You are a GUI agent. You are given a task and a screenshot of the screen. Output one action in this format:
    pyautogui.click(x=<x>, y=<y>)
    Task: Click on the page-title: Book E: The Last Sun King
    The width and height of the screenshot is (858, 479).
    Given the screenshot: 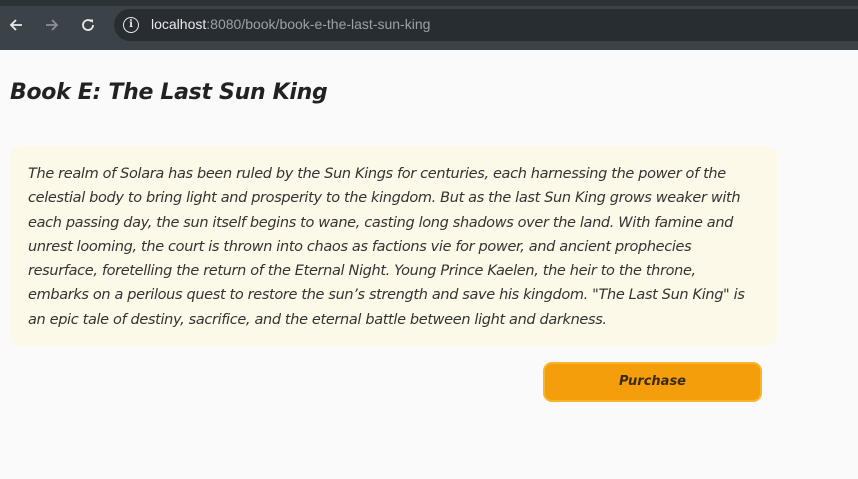 What is the action you would take?
    pyautogui.click(x=169, y=92)
    